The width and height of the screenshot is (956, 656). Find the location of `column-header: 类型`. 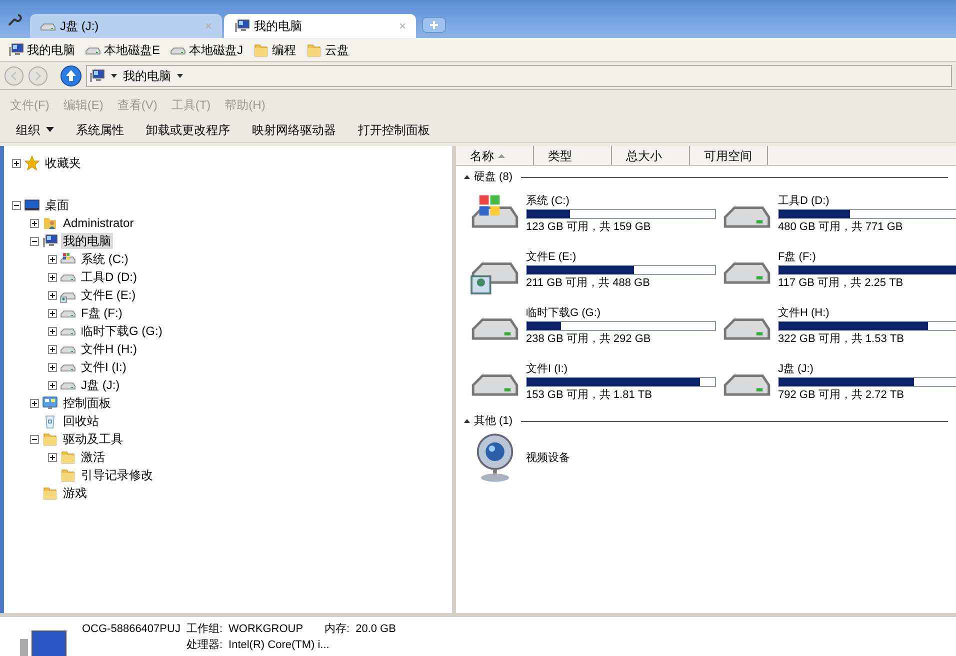

column-header: 类型 is located at coordinates (573, 155).